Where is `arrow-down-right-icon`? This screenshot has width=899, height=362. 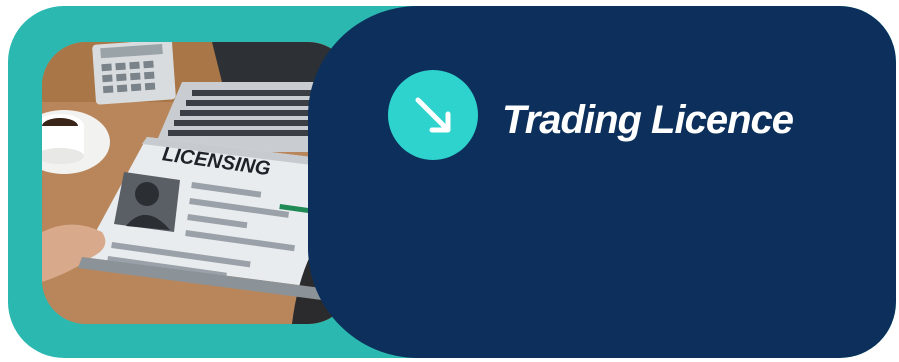
arrow-down-right-icon is located at coordinates (433, 115).